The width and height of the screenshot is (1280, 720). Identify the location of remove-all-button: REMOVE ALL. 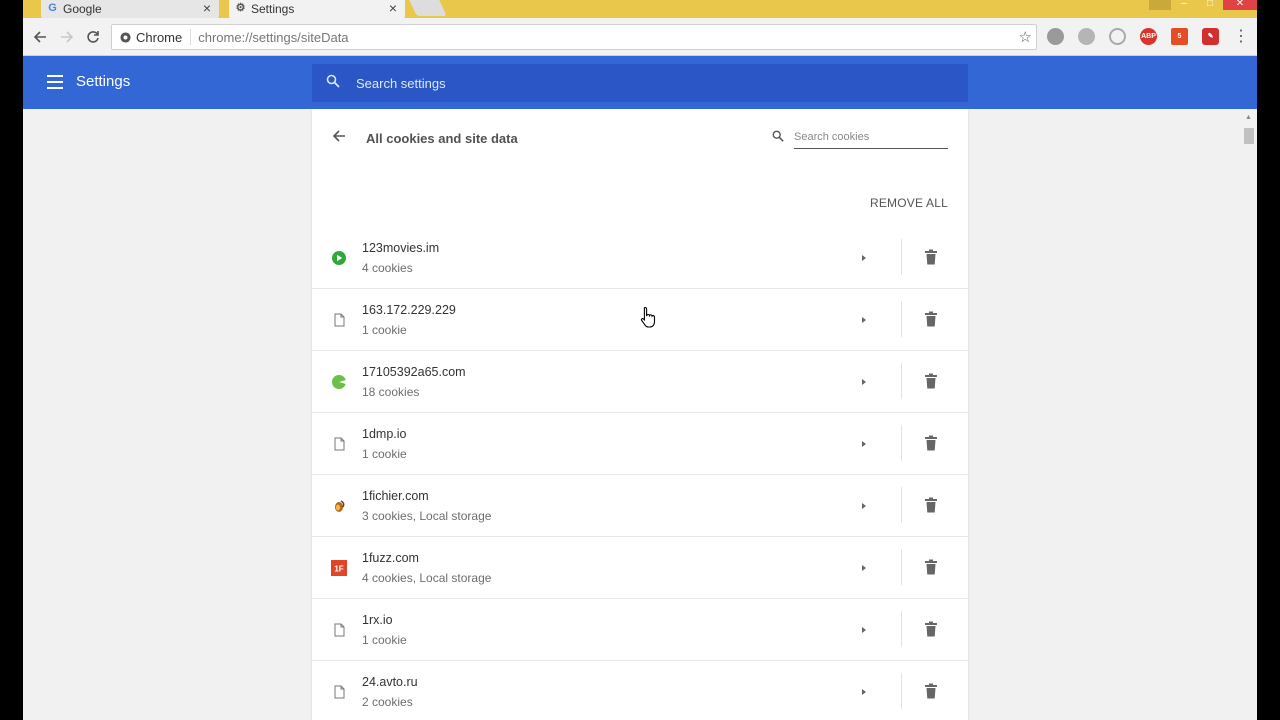
(909, 203).